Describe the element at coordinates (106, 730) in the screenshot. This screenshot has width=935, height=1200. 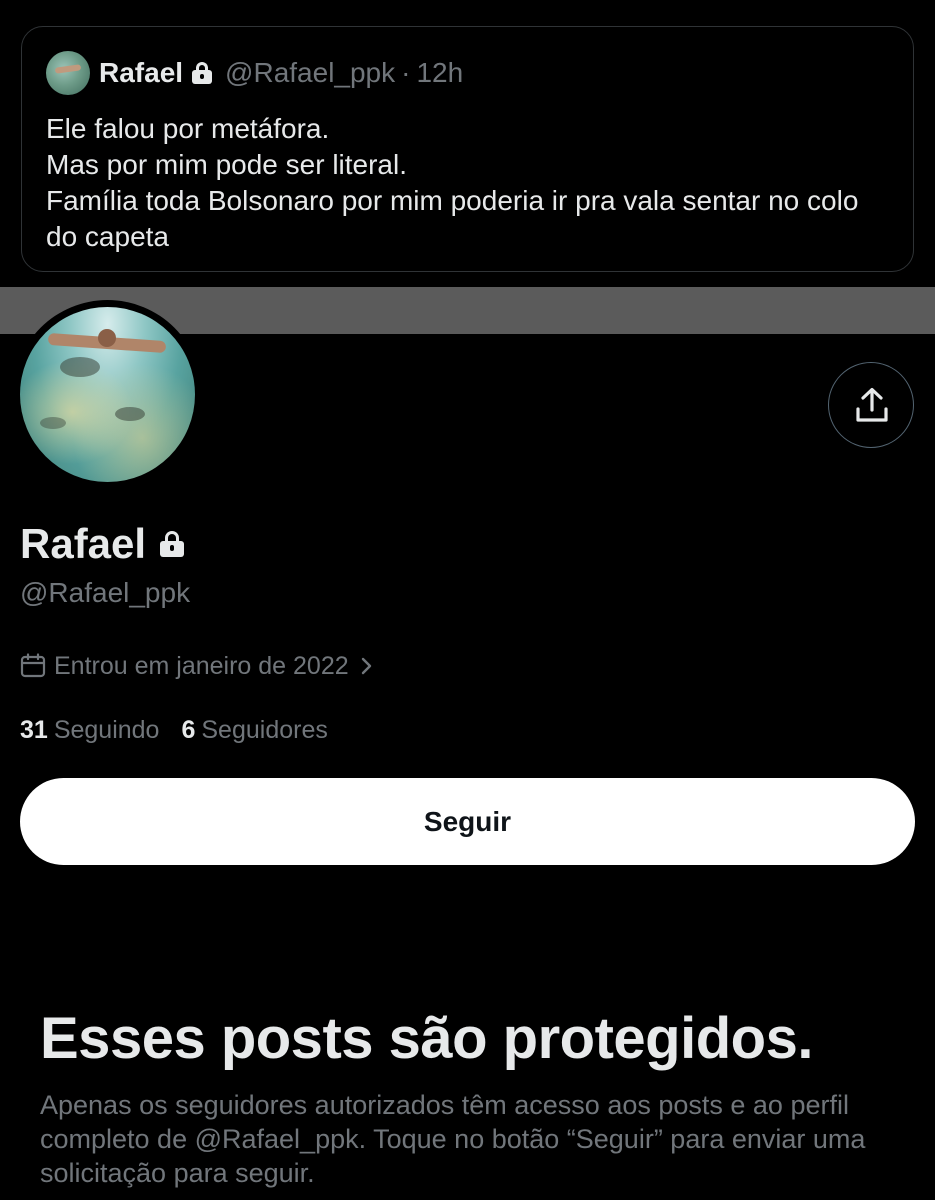
I see `following-label: Seguindo` at that location.